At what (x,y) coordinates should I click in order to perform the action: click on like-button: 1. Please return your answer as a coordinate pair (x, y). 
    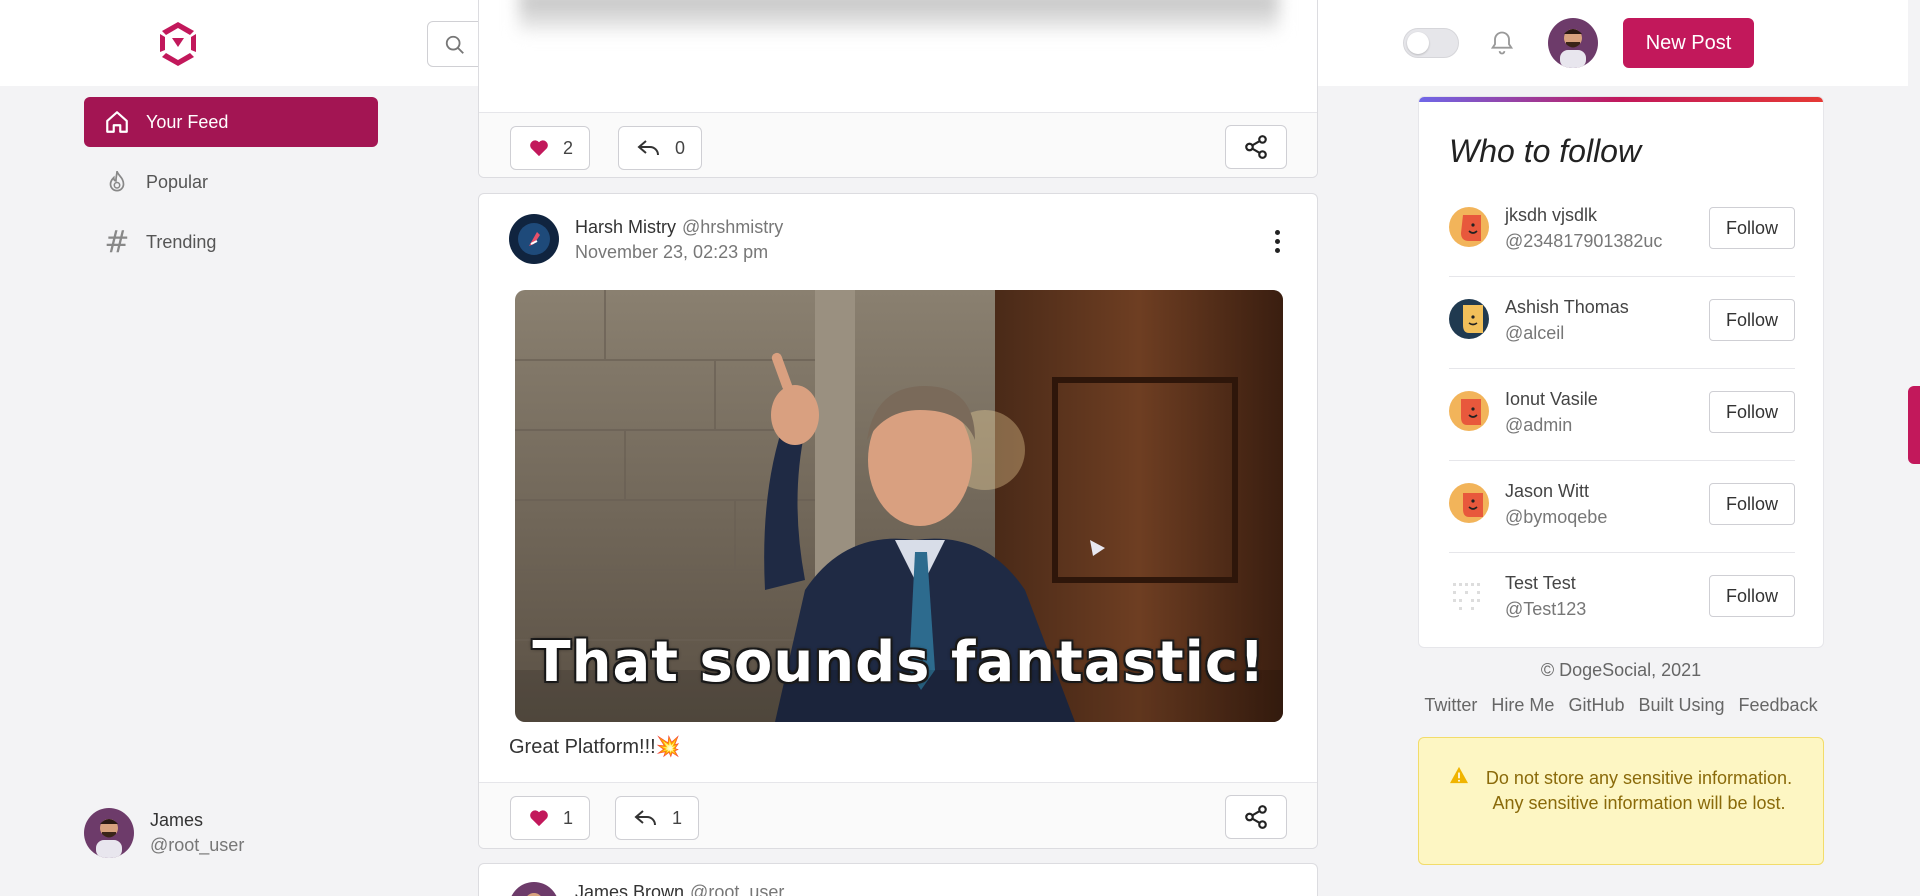
    Looking at the image, I should click on (550, 818).